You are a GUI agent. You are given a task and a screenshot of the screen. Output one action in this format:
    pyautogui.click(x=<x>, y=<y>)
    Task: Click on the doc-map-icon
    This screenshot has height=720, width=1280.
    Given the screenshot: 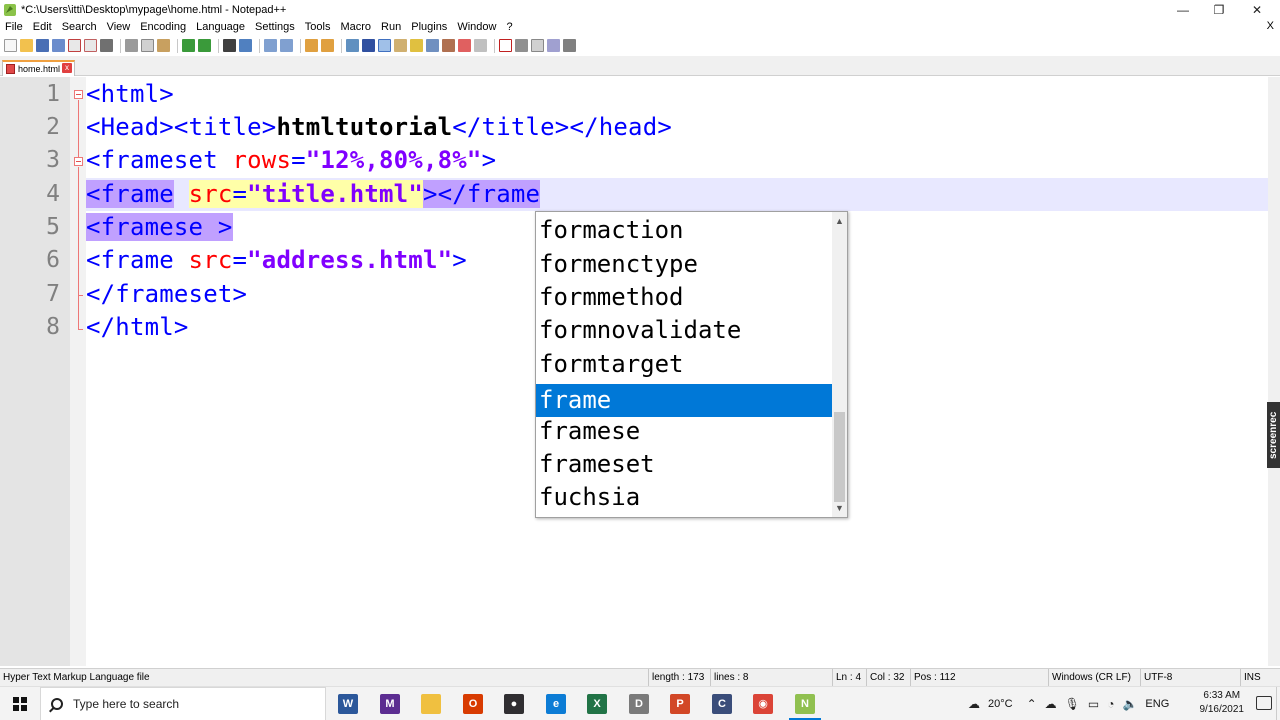 What is the action you would take?
    pyautogui.click(x=416, y=45)
    